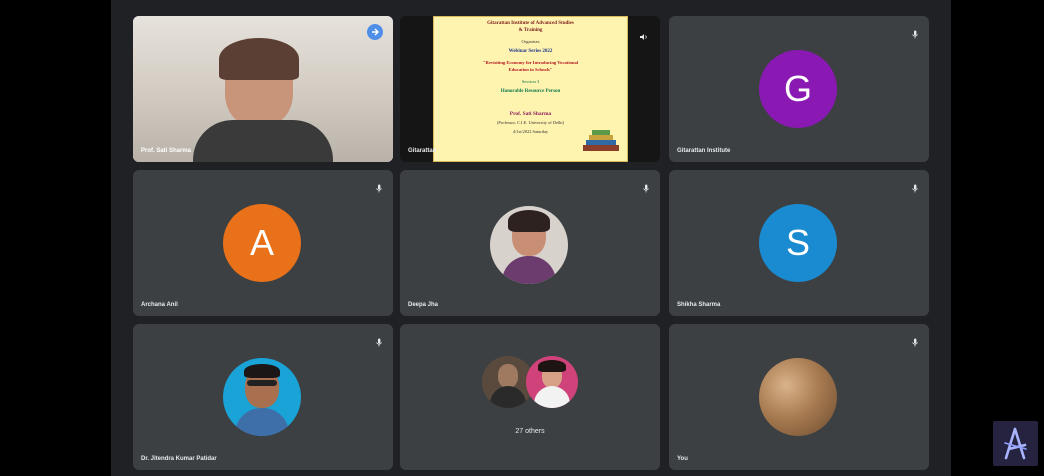  Describe the element at coordinates (530, 51) in the screenshot. I see `poster-line: Webinar Series 2022` at that location.